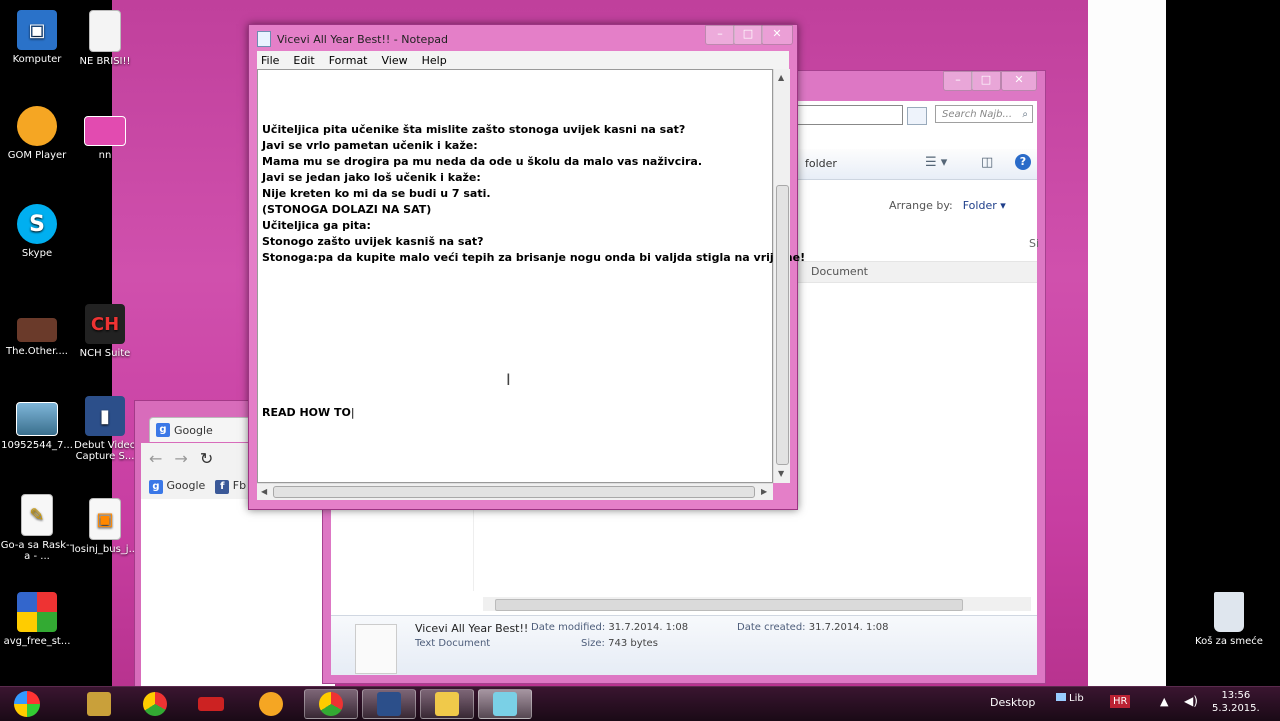 The height and width of the screenshot is (721, 1280). Describe the element at coordinates (729, 605) in the screenshot. I see `explorer-scroll-thumb` at that location.